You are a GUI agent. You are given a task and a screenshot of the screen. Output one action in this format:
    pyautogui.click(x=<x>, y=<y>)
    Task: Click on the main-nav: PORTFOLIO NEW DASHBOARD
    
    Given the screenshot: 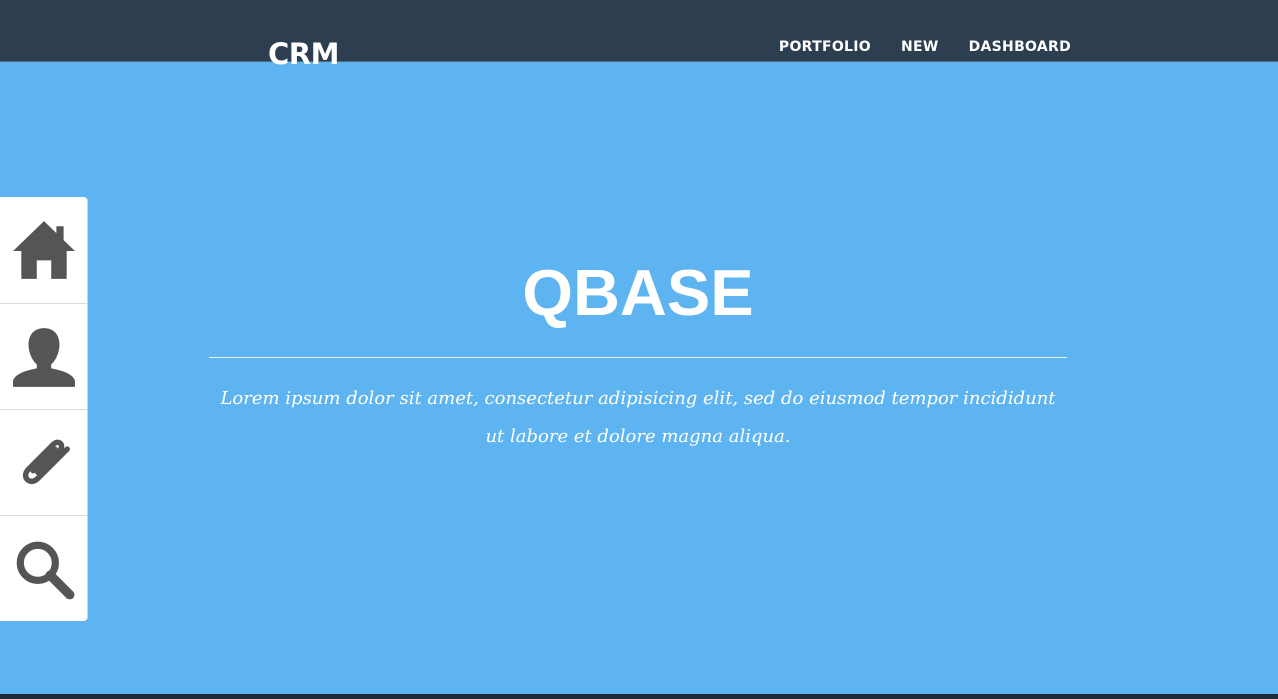 What is the action you would take?
    pyautogui.click(x=925, y=47)
    